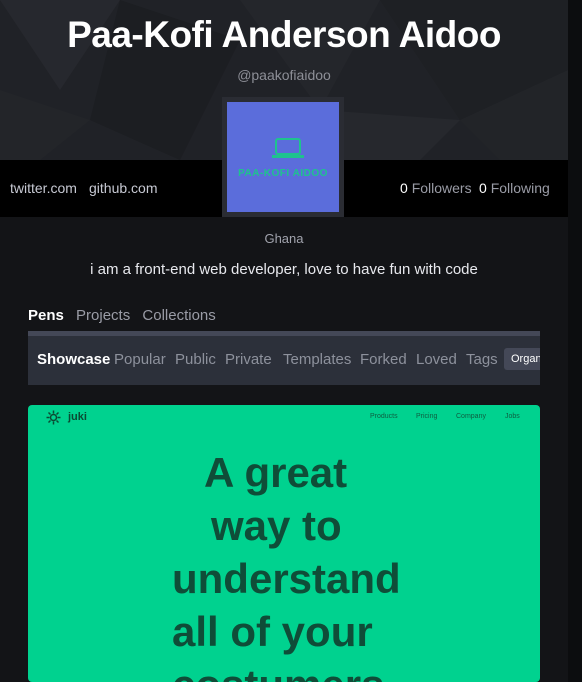 This screenshot has width=582, height=682. I want to click on card-brand: juki, so click(77, 417).